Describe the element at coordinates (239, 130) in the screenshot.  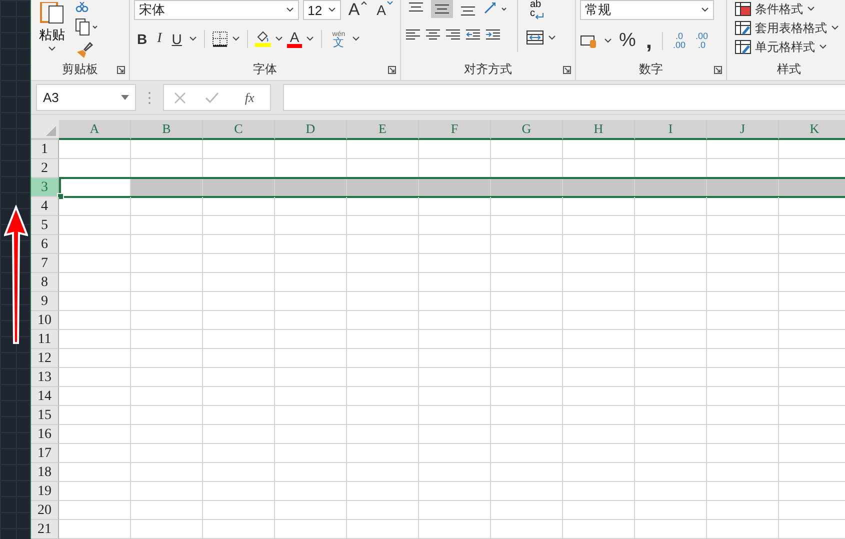
I see `column-header: C` at that location.